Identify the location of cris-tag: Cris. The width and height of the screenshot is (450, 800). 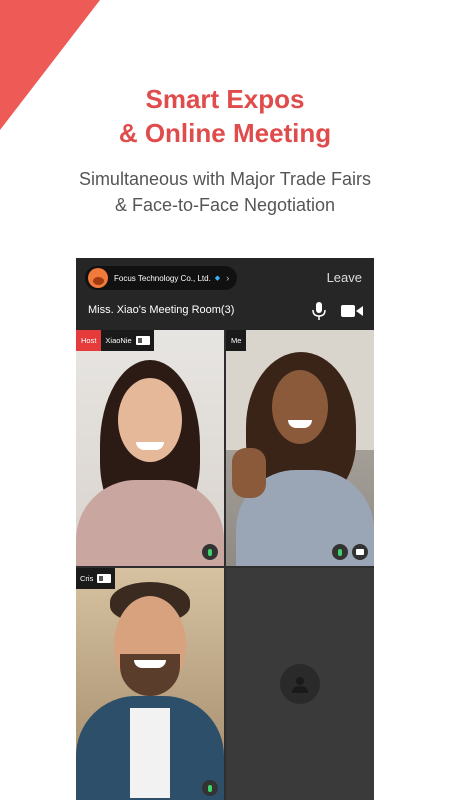
(96, 578).